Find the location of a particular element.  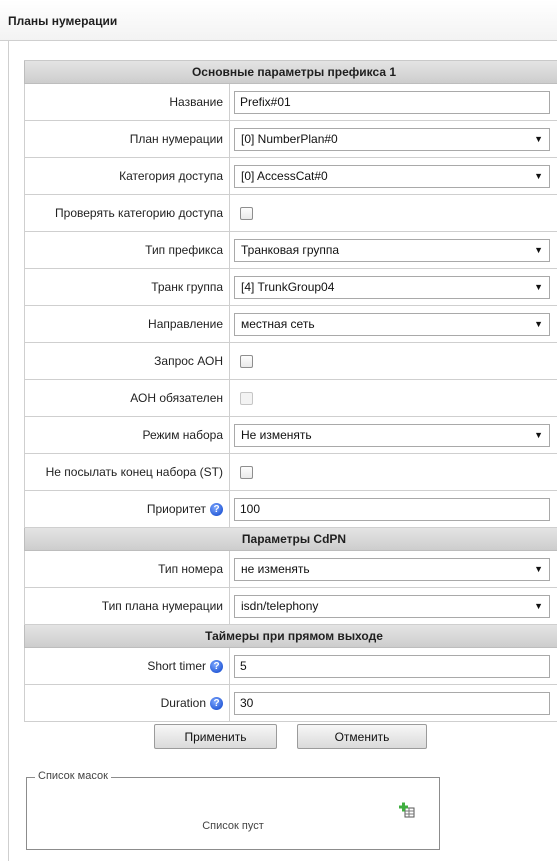

number-type-select: не изменять ▼ is located at coordinates (392, 569).